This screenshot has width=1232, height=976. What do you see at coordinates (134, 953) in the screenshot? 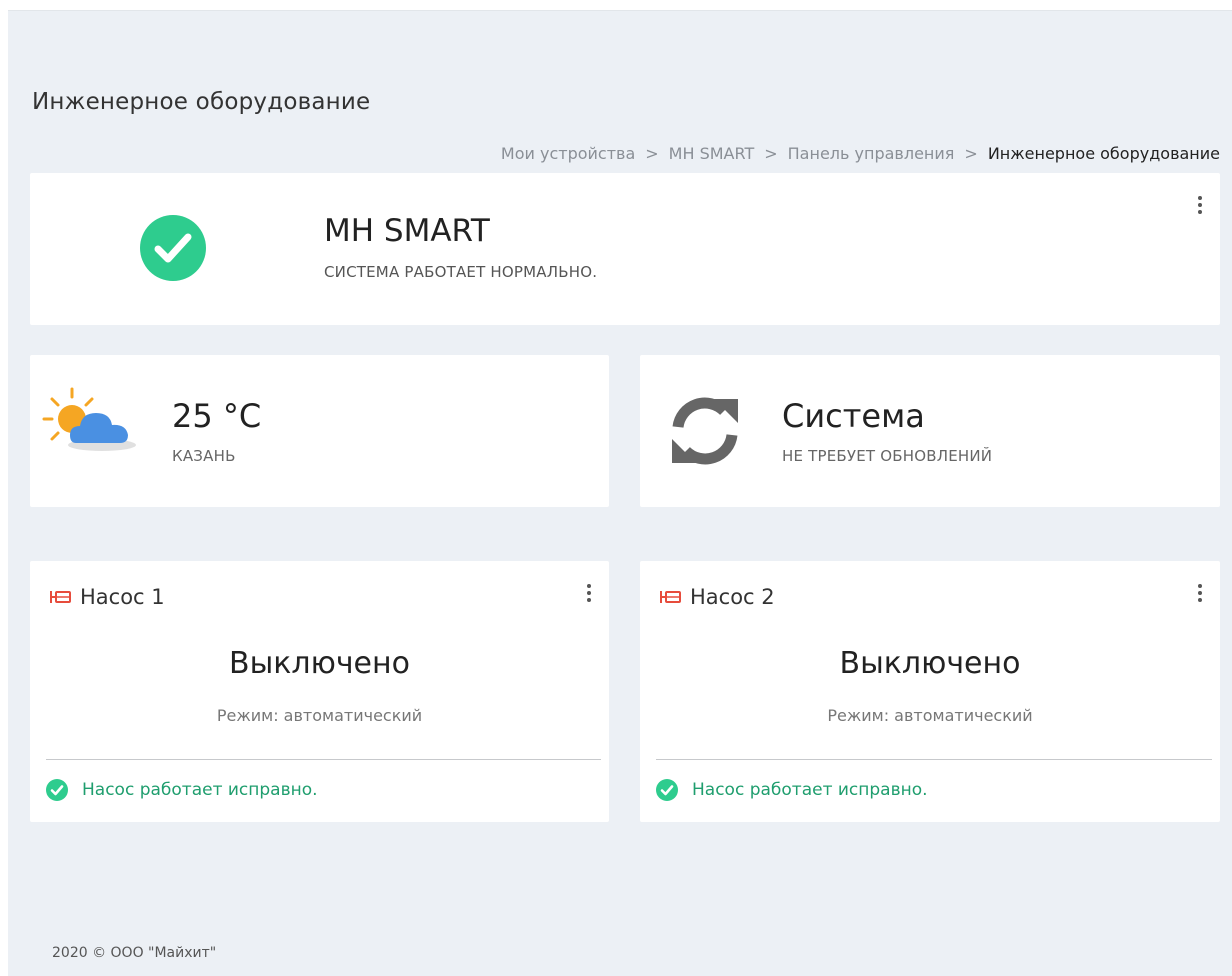
I see `footer-copyright: 2020 © ООО "Майхит"` at bounding box center [134, 953].